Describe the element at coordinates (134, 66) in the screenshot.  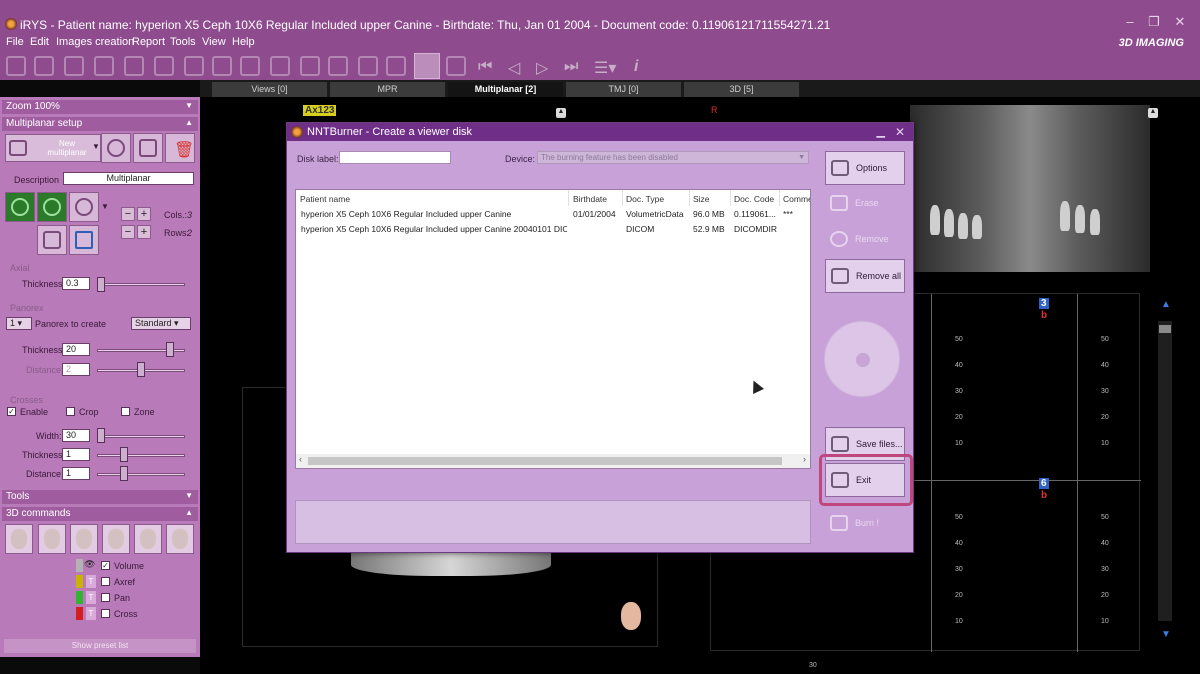
I see `delete-image-icon` at that location.